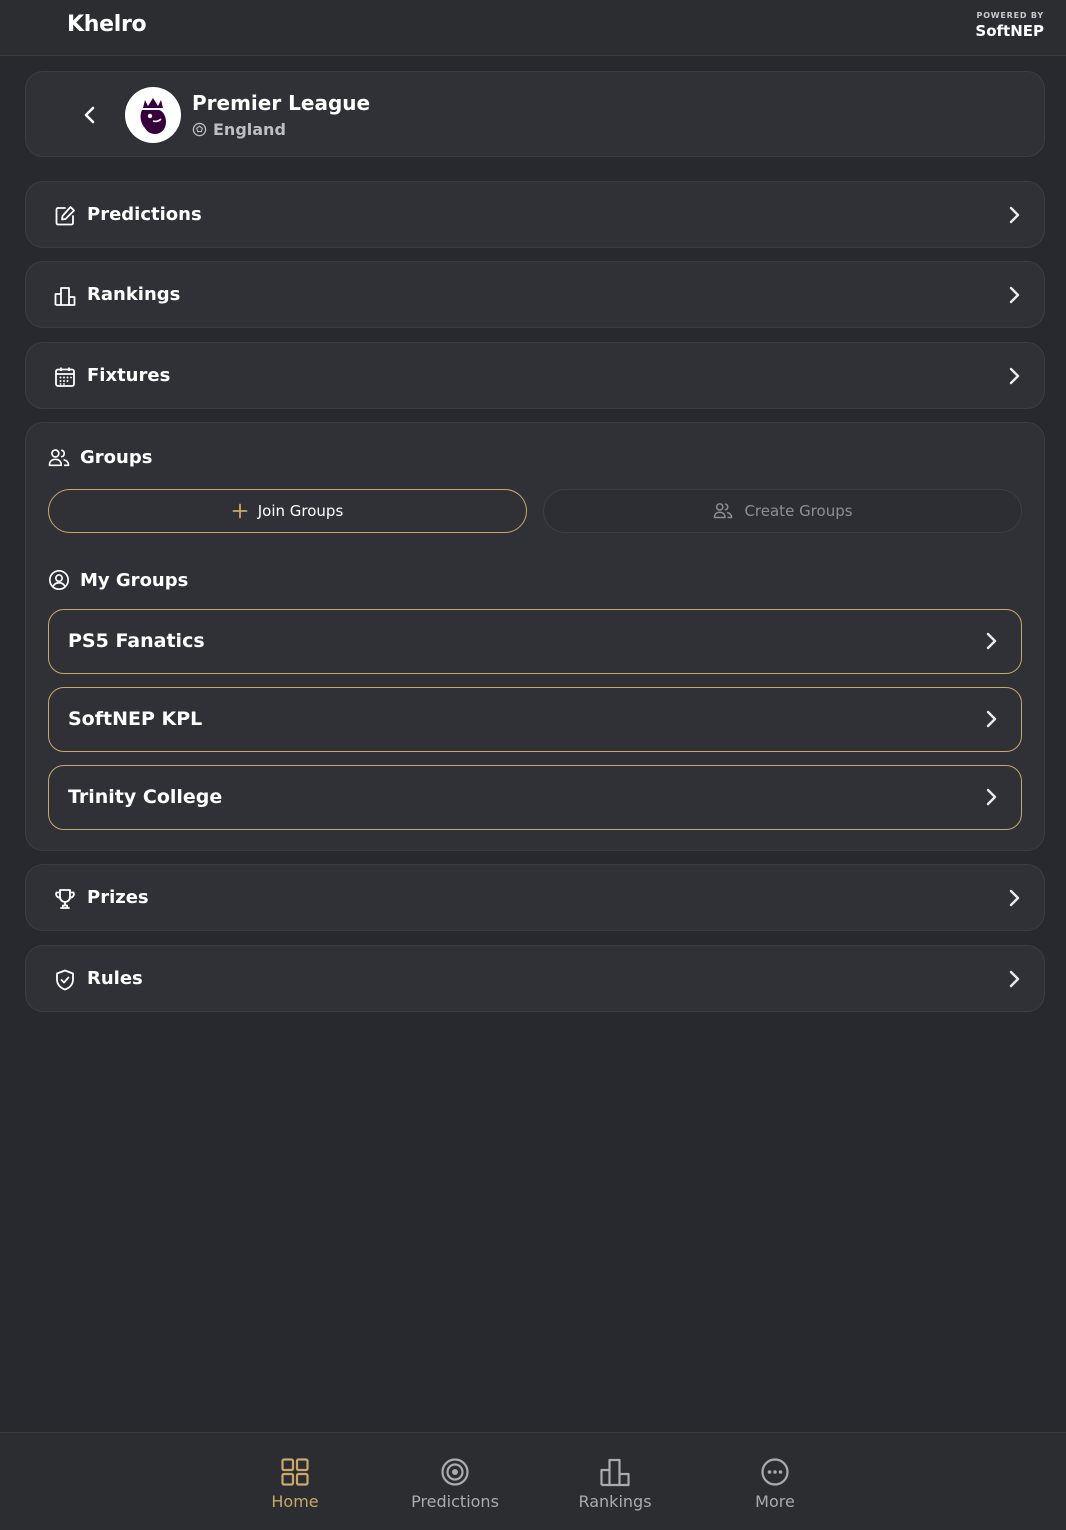 This screenshot has height=1530, width=1066. What do you see at coordinates (535, 797) in the screenshot?
I see `group-item-trinity-college: Trinity College` at bounding box center [535, 797].